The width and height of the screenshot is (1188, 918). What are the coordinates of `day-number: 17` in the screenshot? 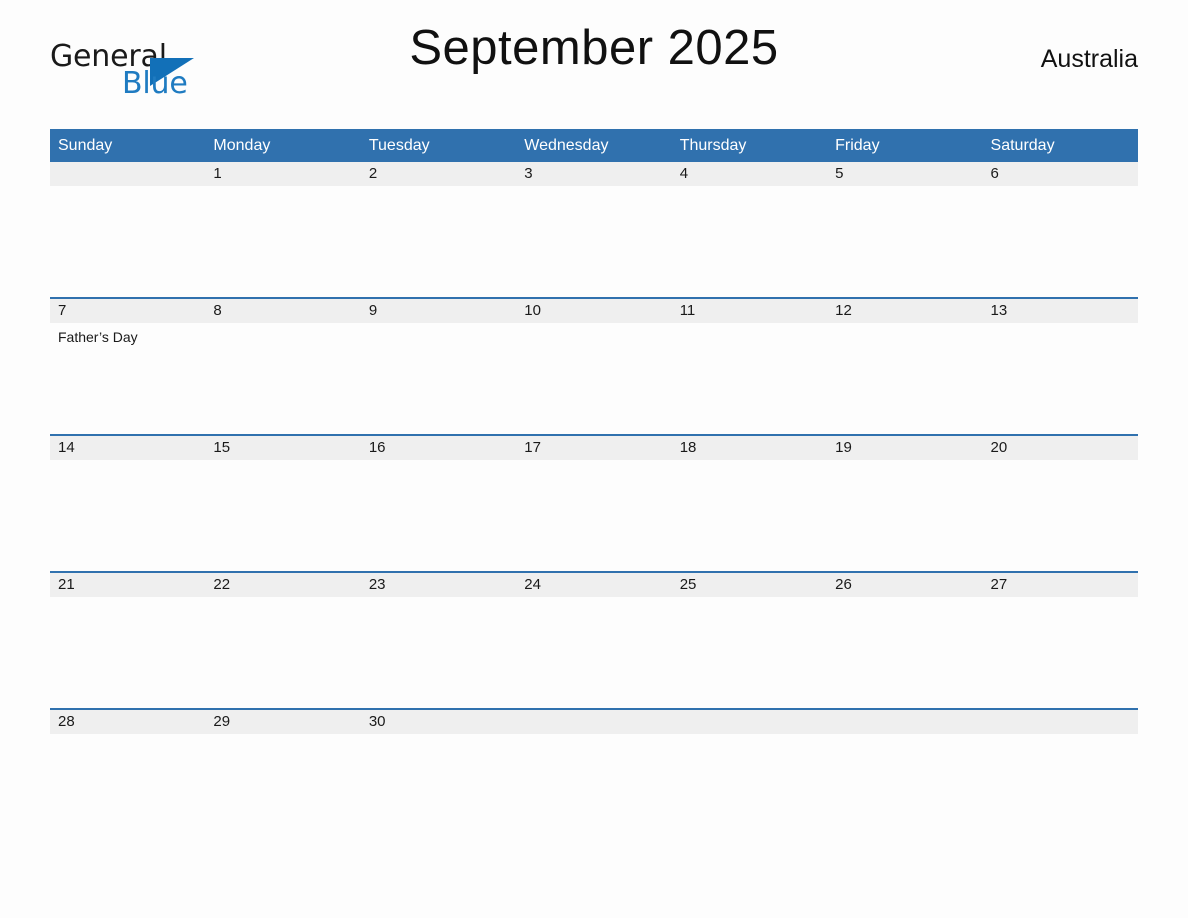 It's located at (593, 448).